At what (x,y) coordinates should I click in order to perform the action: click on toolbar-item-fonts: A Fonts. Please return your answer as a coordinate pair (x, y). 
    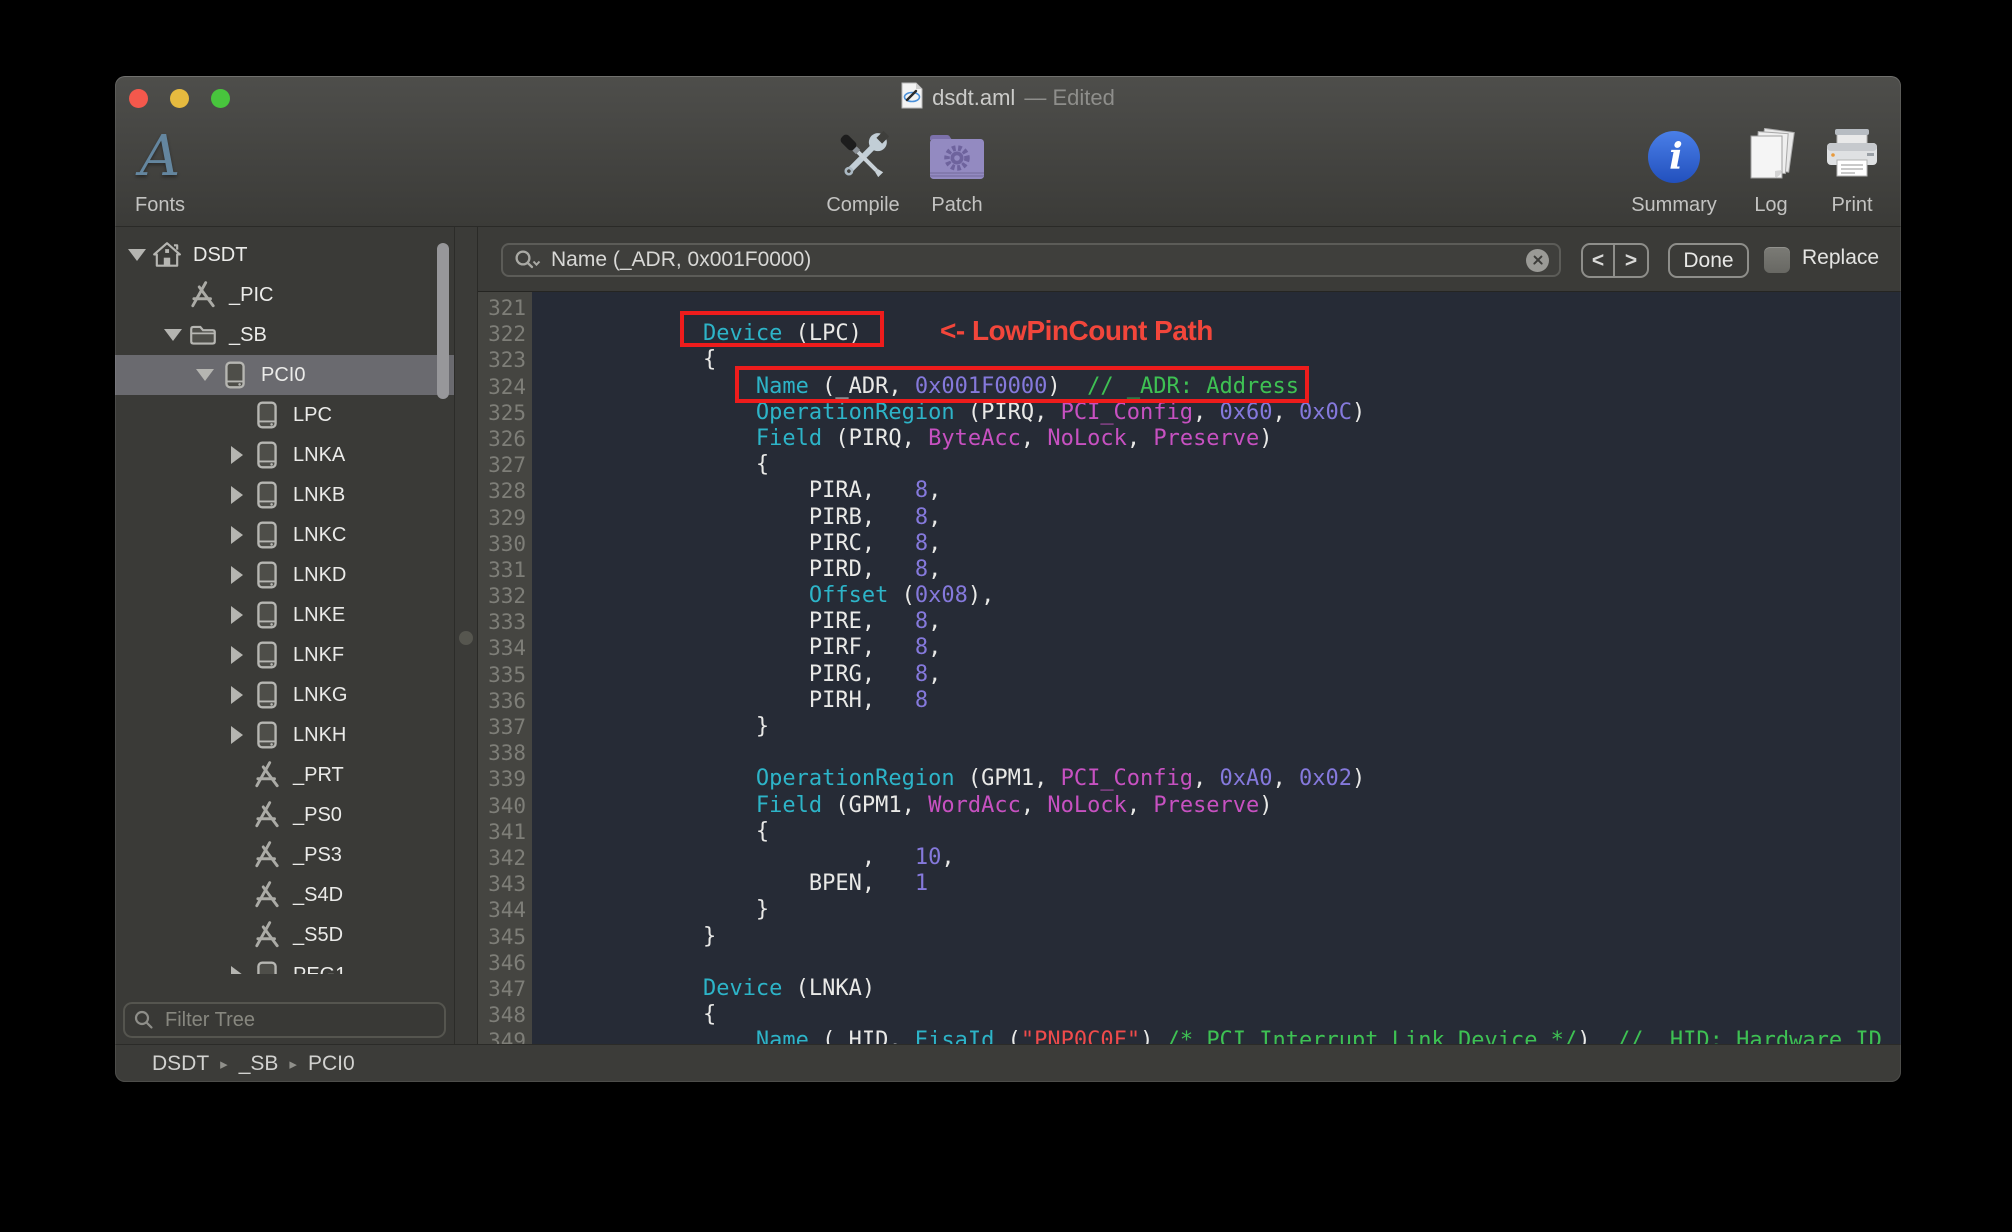
    Looking at the image, I should click on (170, 170).